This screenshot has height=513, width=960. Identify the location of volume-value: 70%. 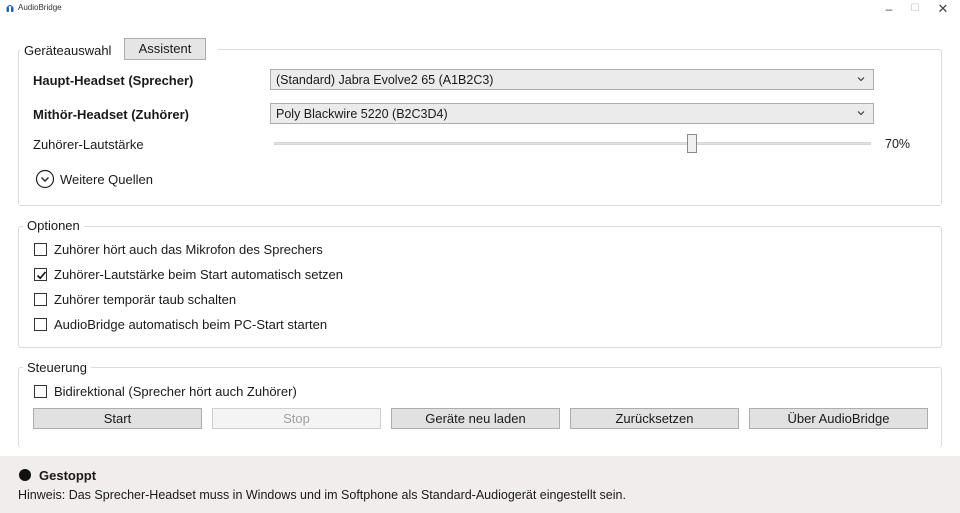
(898, 144).